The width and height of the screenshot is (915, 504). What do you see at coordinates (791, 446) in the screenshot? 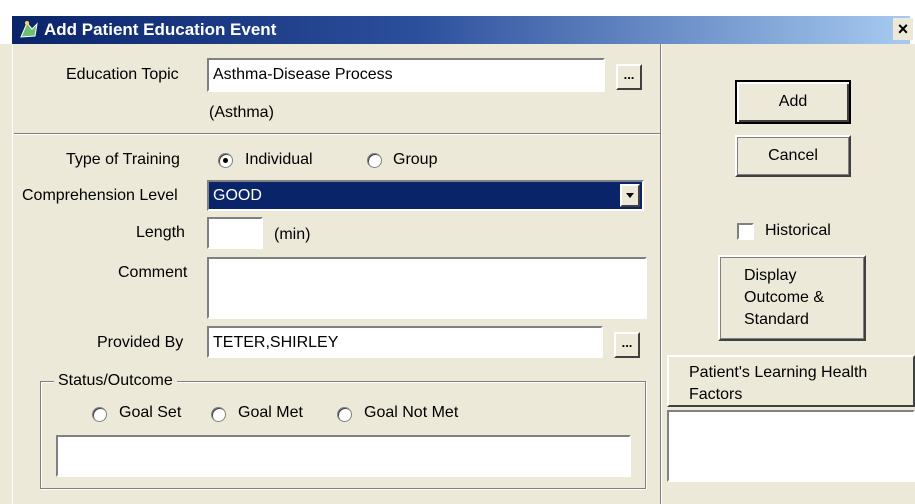
I see `learning-health-list` at bounding box center [791, 446].